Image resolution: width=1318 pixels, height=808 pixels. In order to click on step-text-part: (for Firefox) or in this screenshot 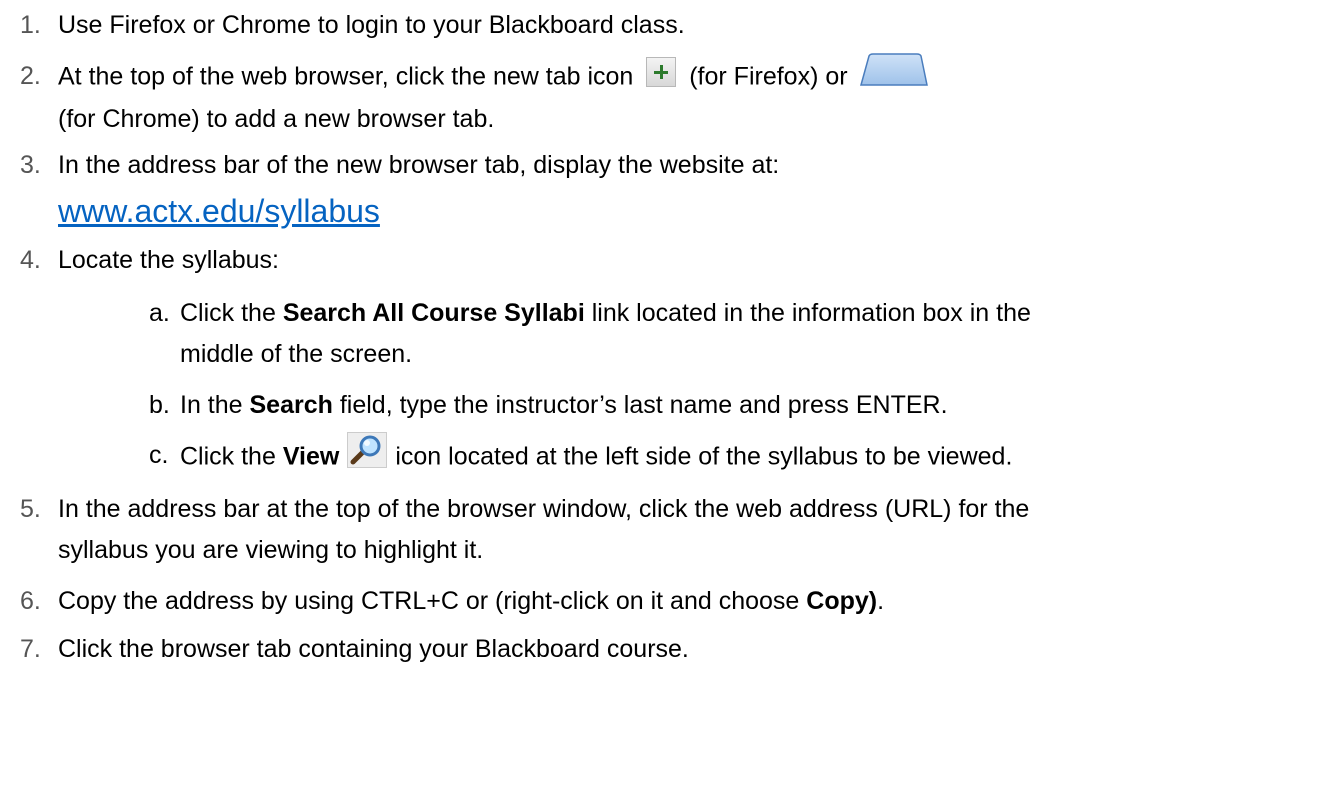, I will do `click(768, 76)`.